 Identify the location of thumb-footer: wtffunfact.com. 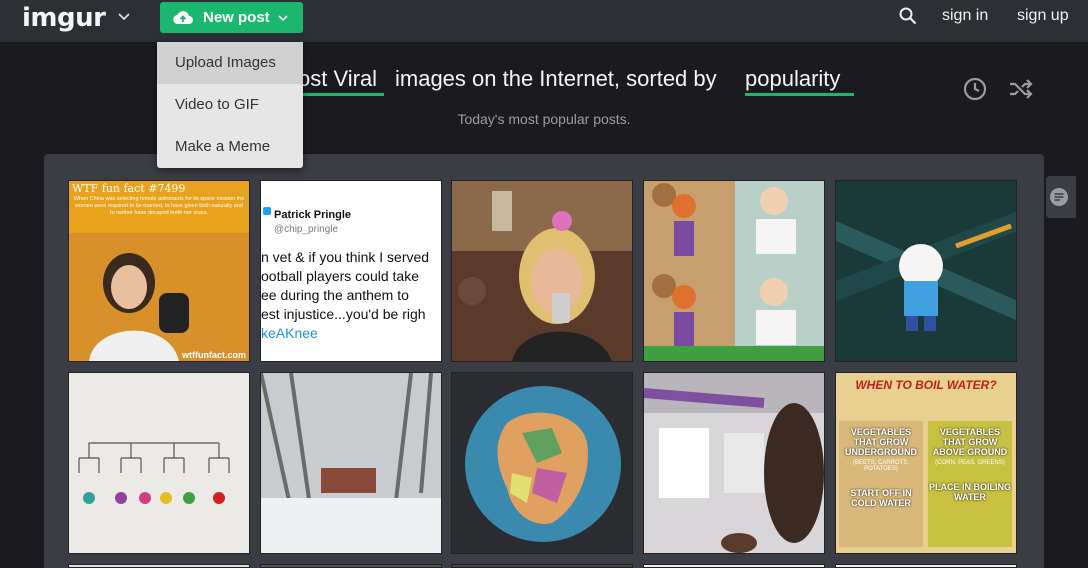
(214, 355).